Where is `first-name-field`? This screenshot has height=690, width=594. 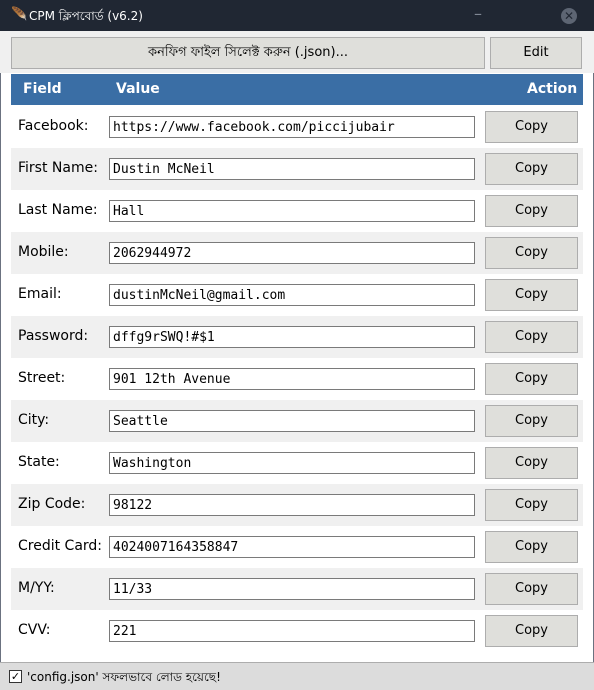
first-name-field is located at coordinates (292, 169).